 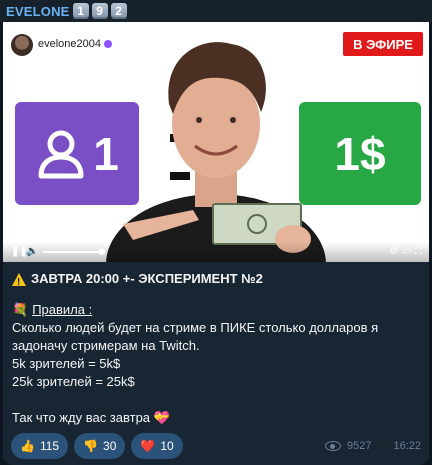 I want to click on uploader-label: evelone2004, so click(x=70, y=44).